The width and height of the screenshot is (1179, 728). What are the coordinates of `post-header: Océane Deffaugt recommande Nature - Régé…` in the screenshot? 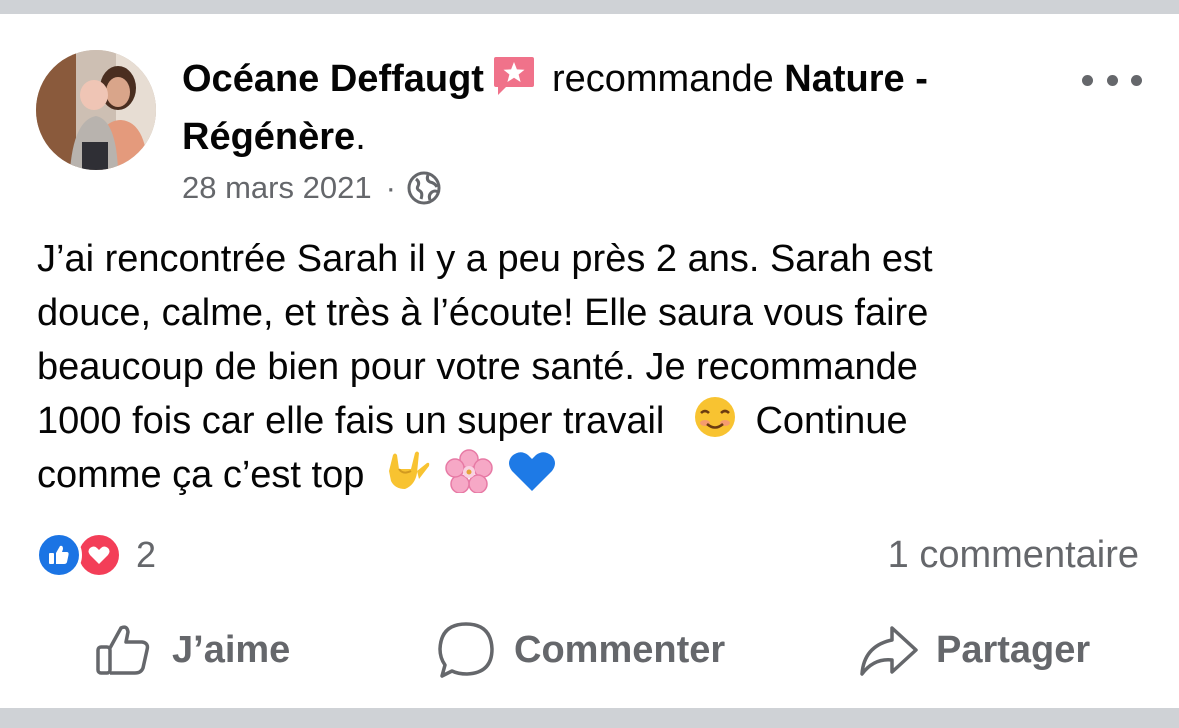 It's located at (632, 108).